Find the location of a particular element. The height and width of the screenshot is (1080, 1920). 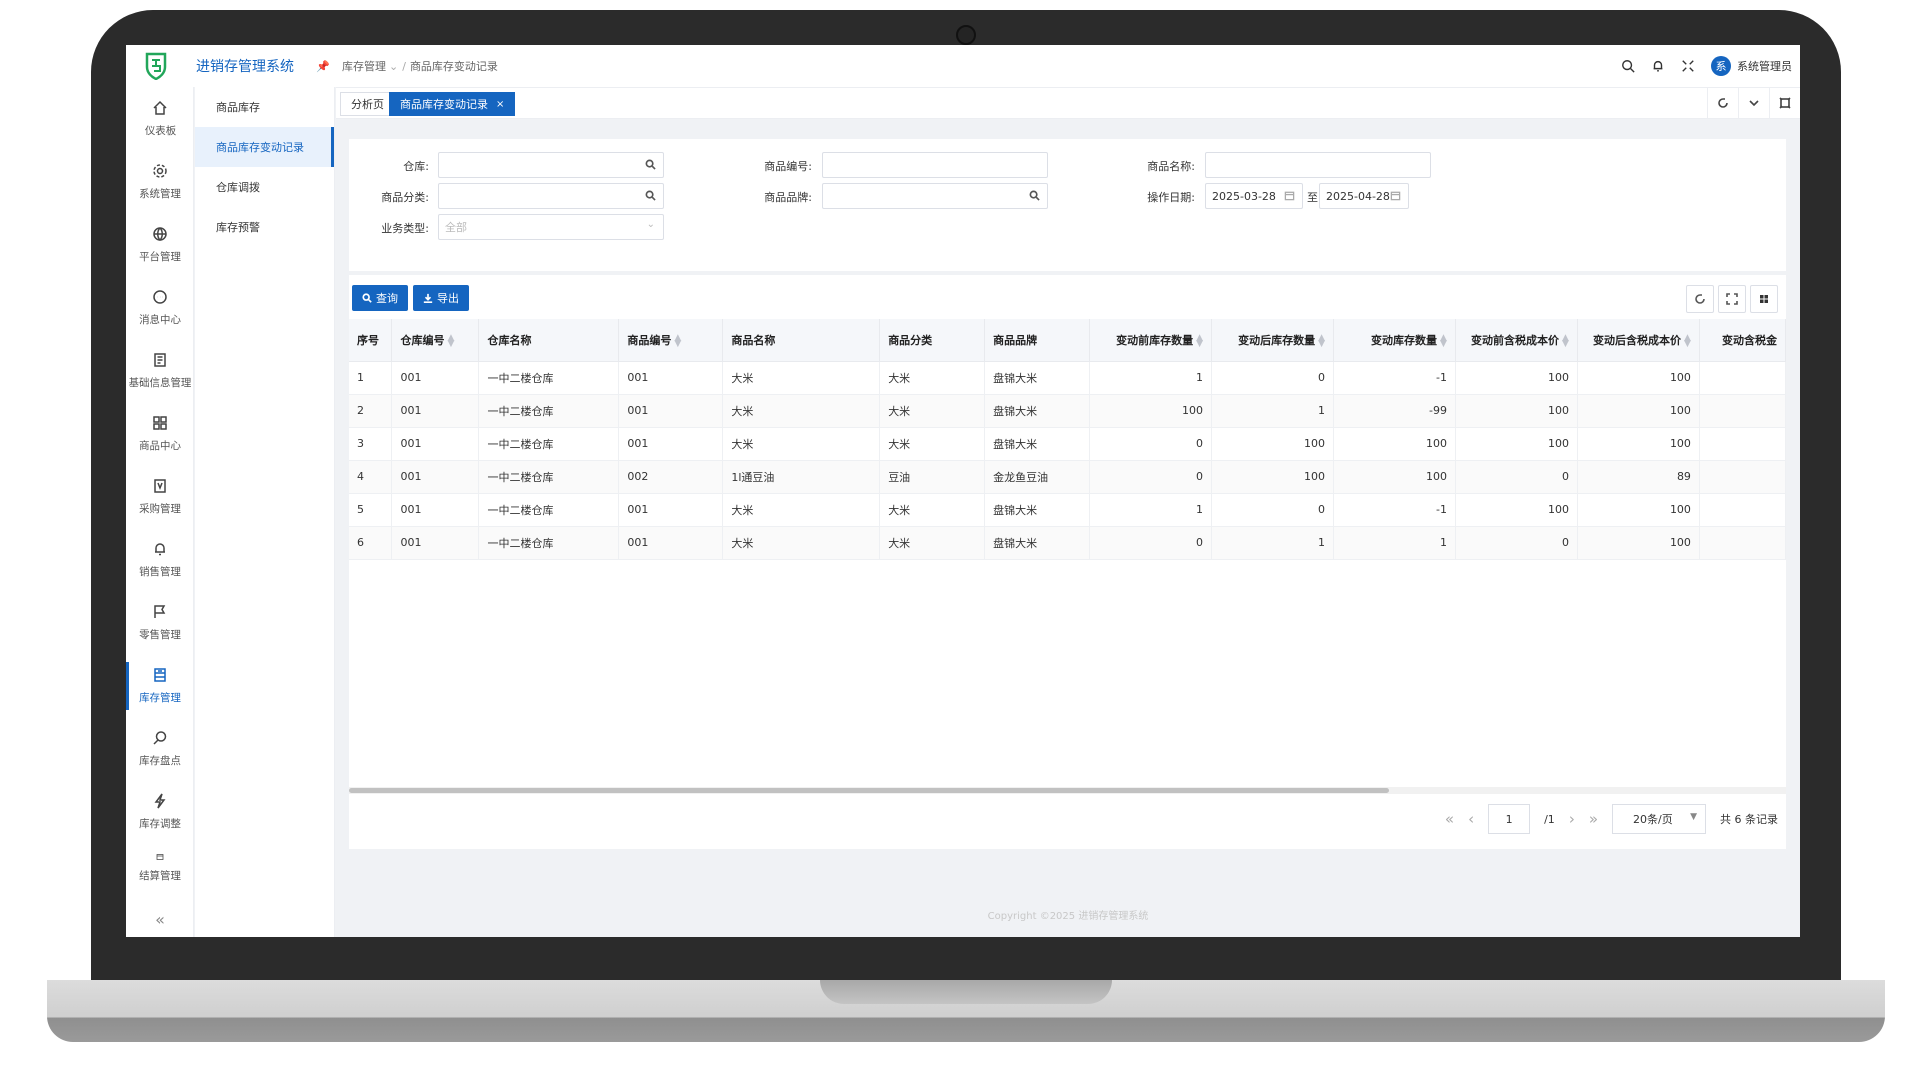

subnav-item-alert: 库存预警 is located at coordinates (264, 227).